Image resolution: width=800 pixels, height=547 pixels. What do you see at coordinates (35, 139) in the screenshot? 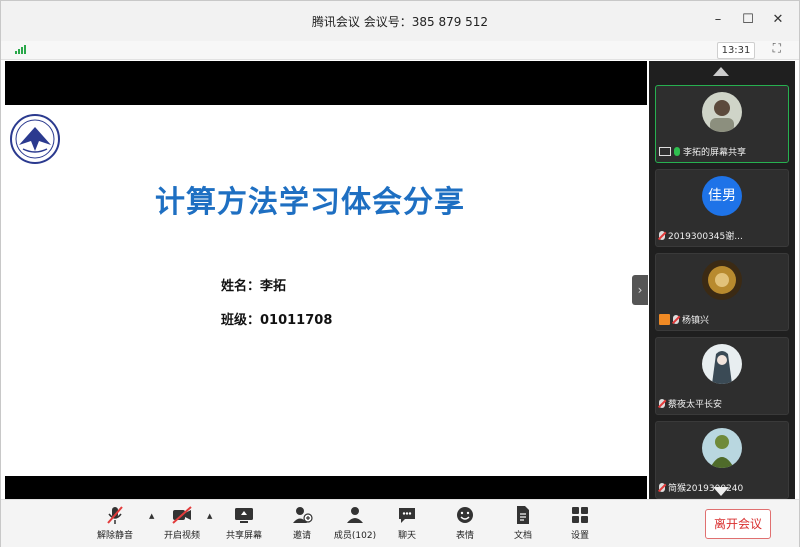
I see `university-logo-icon` at bounding box center [35, 139].